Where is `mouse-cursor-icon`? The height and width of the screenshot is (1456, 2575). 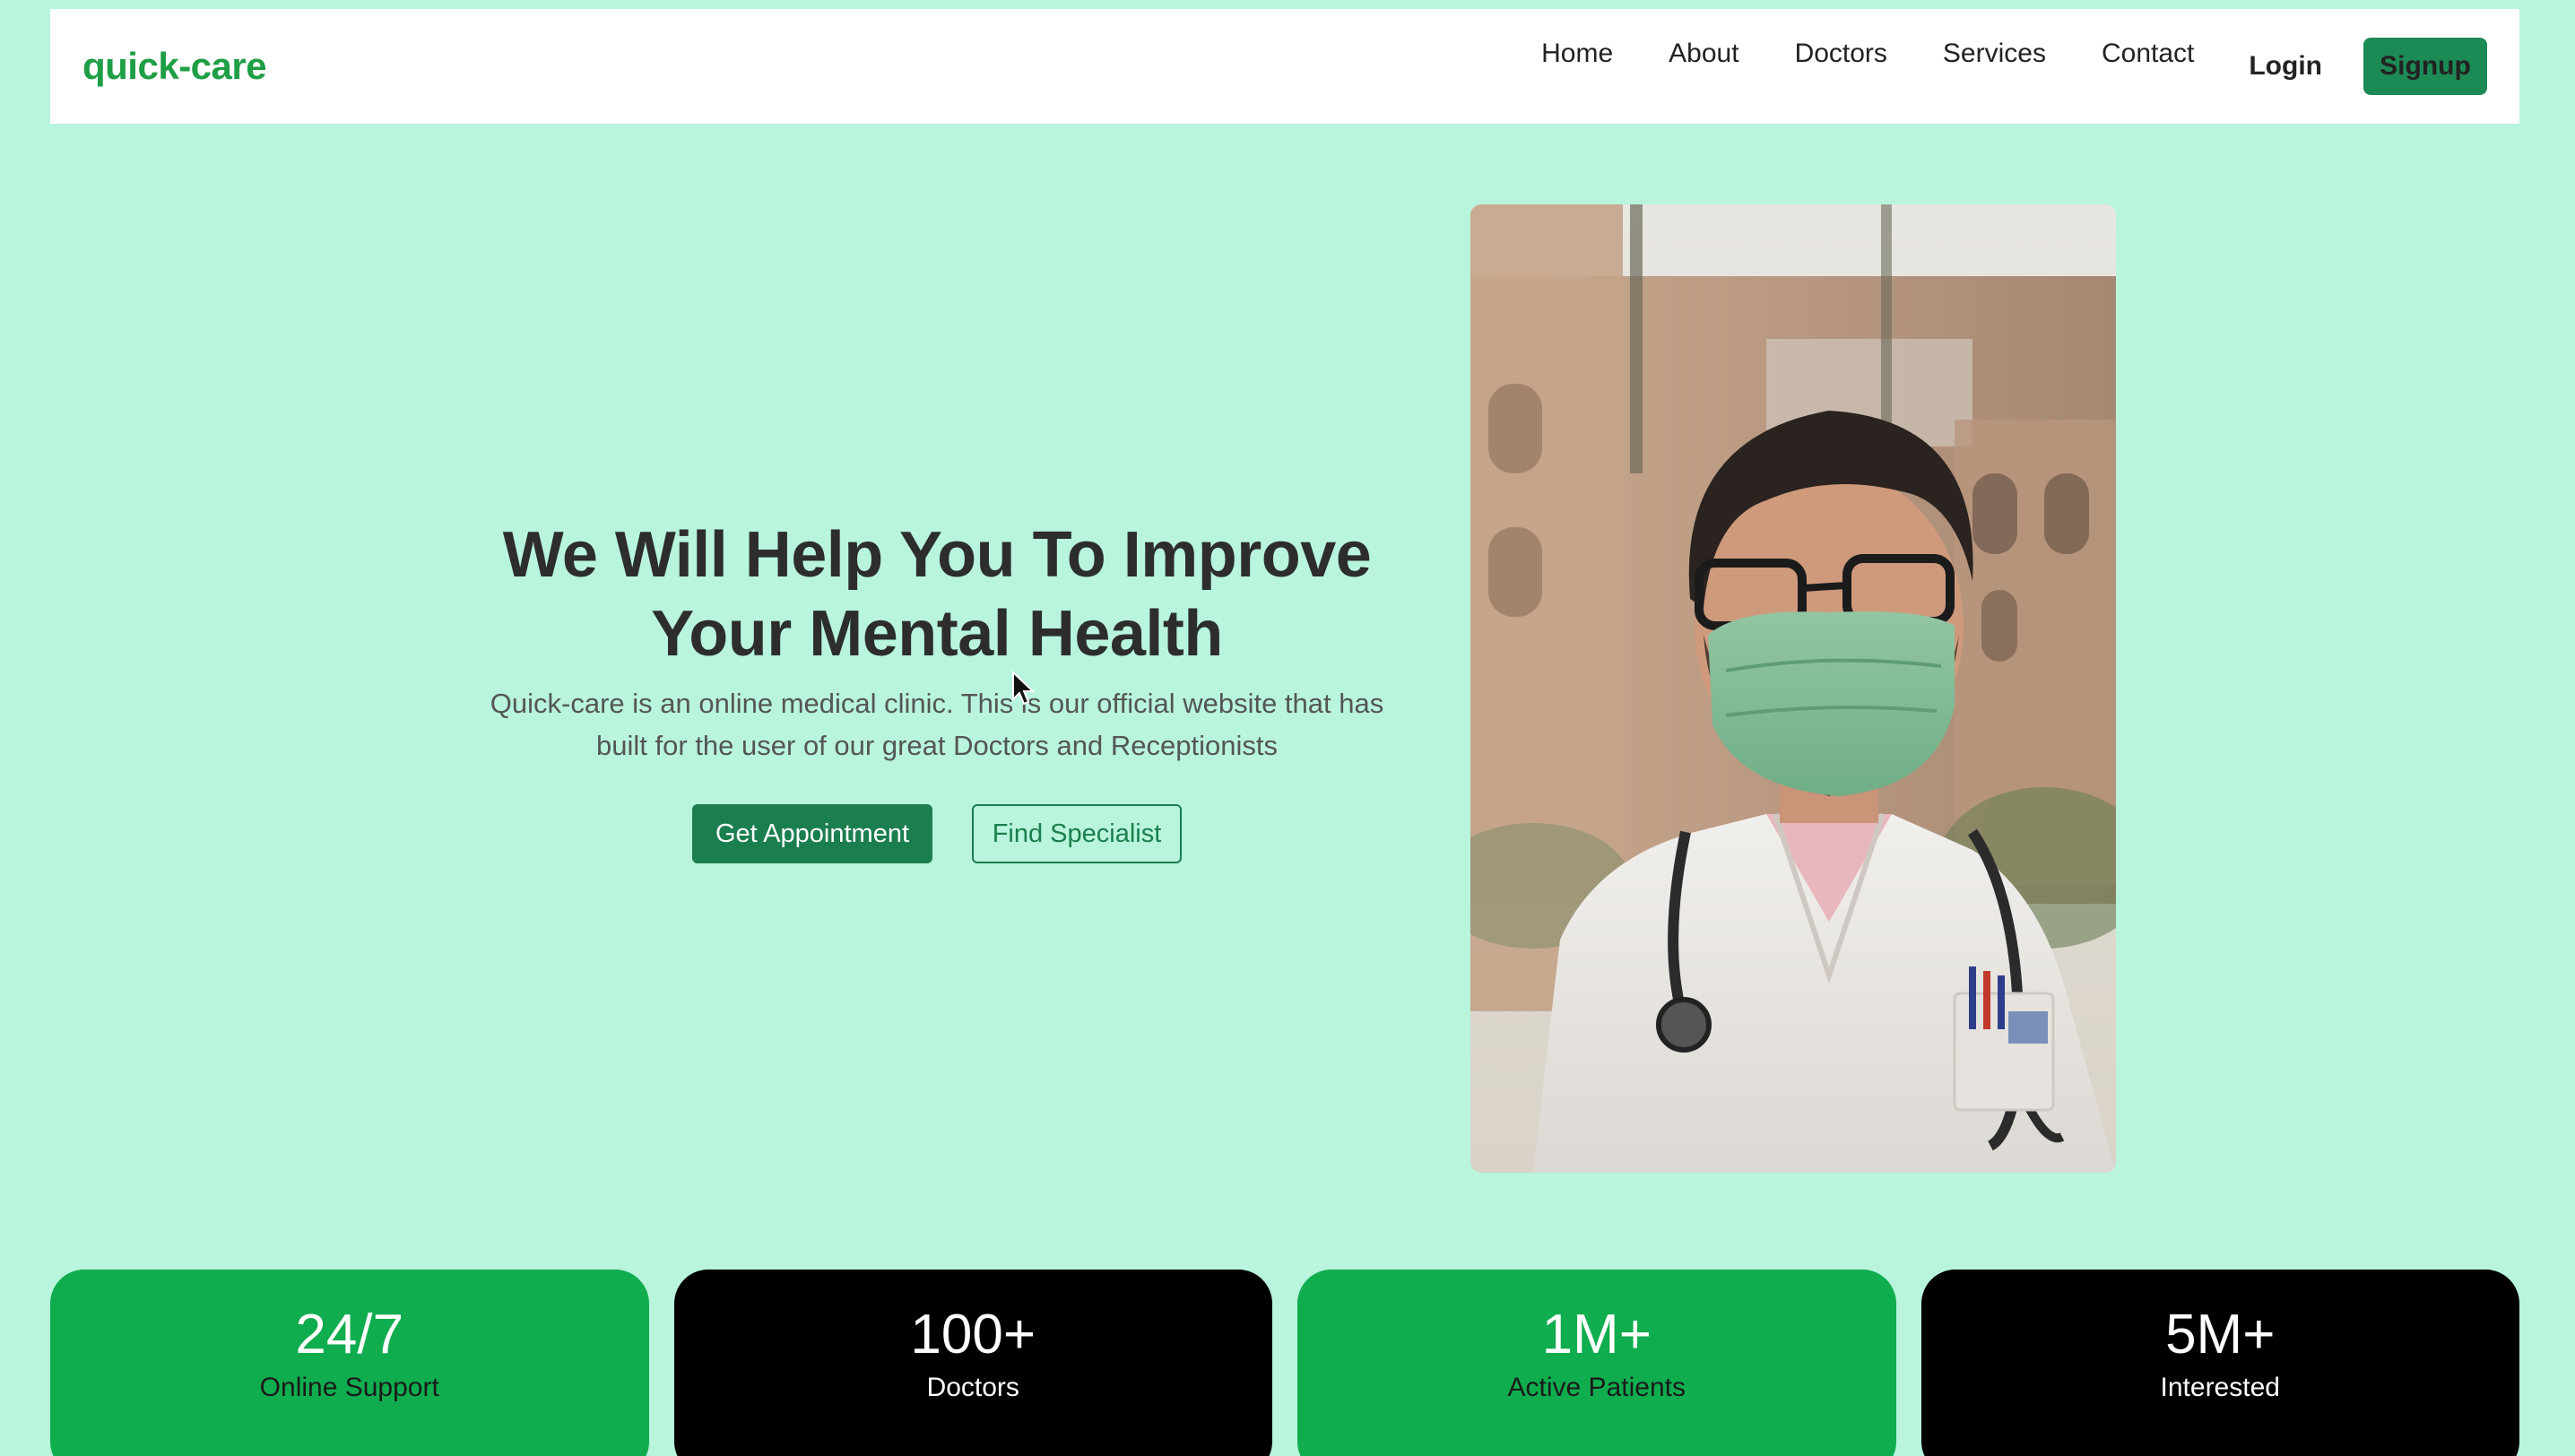
mouse-cursor-icon is located at coordinates (1024, 688).